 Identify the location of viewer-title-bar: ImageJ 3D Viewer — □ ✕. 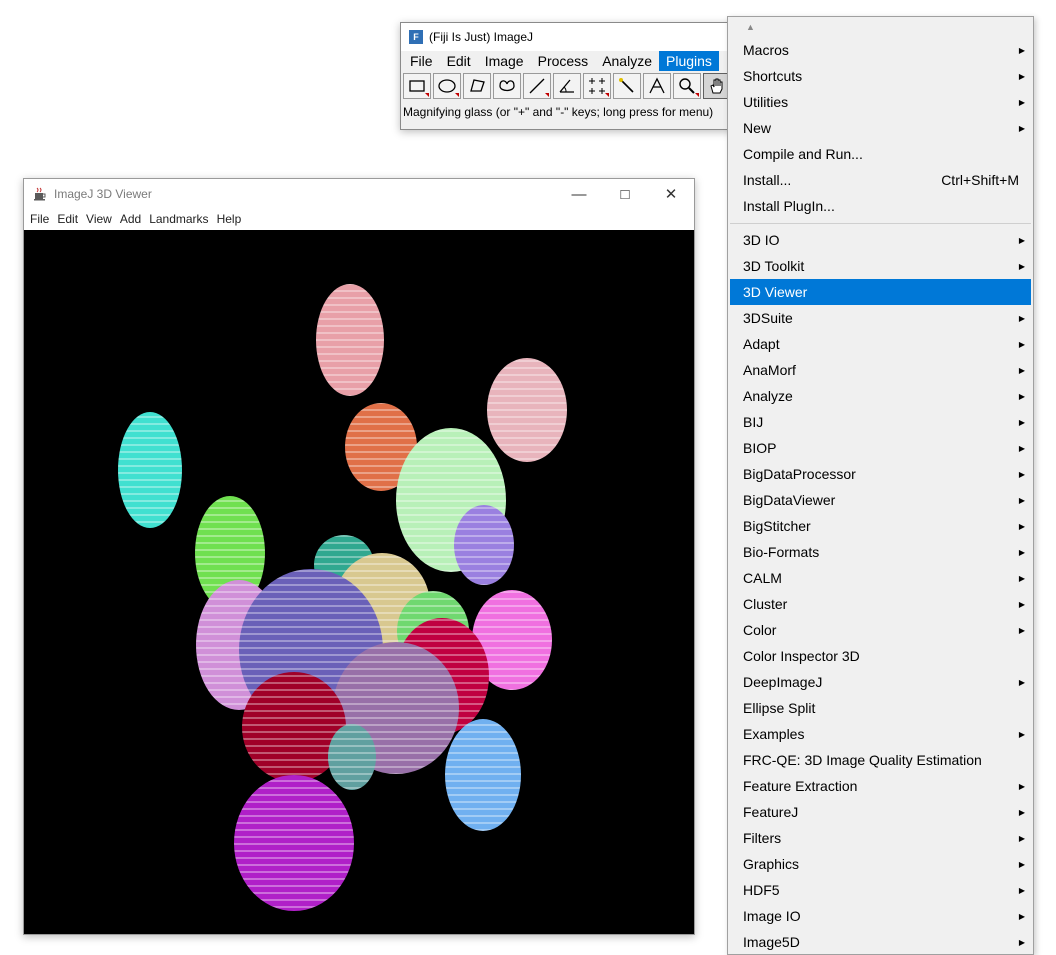
(359, 194).